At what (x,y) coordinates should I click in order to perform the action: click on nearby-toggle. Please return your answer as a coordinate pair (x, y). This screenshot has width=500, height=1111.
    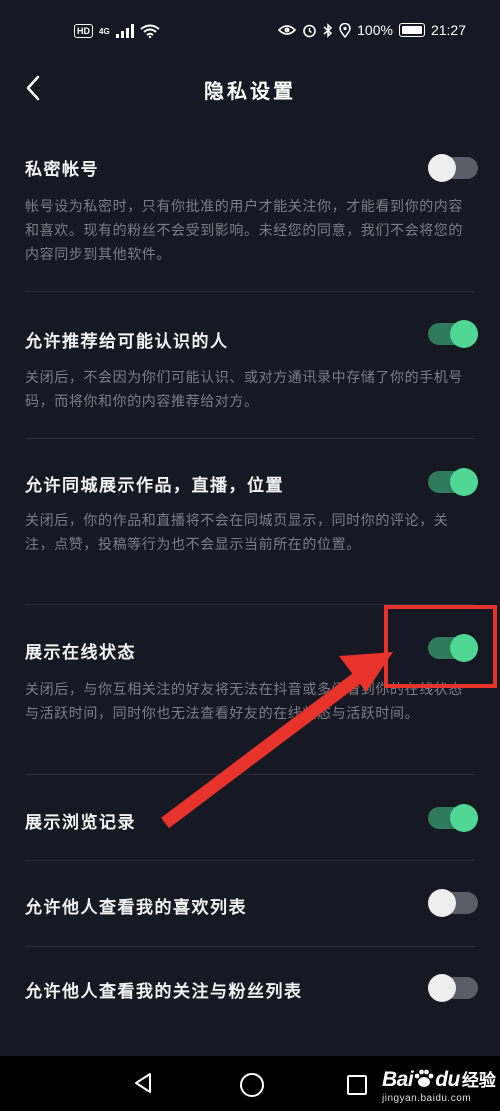
    Looking at the image, I should click on (453, 482).